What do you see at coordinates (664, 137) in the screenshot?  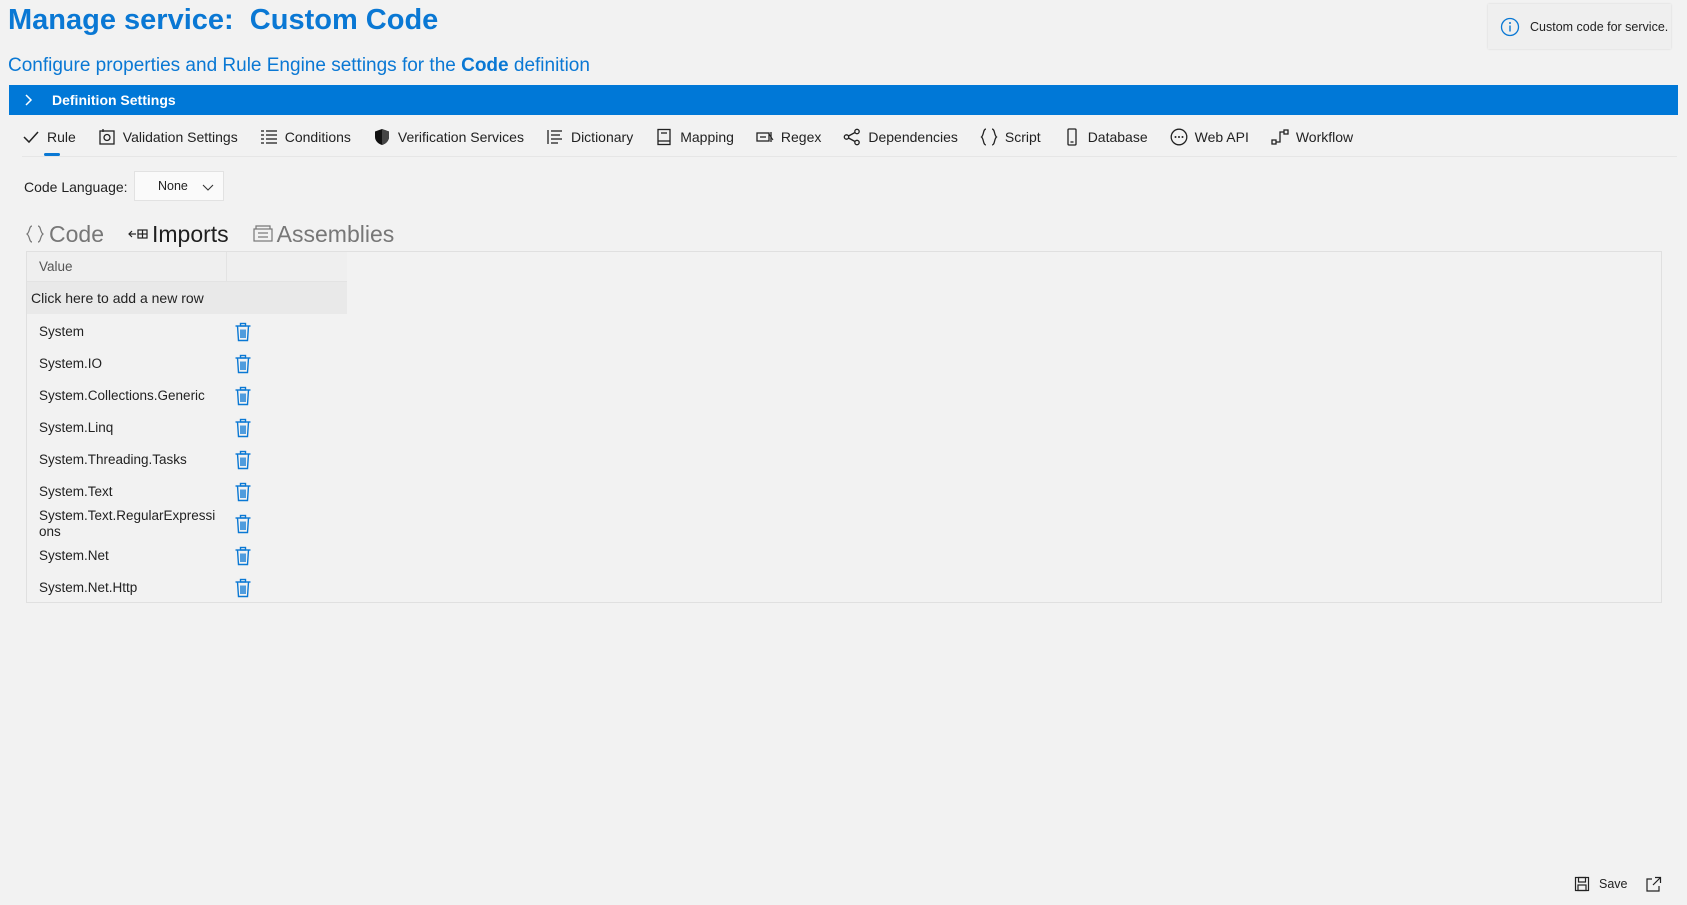 I see `book-icon` at bounding box center [664, 137].